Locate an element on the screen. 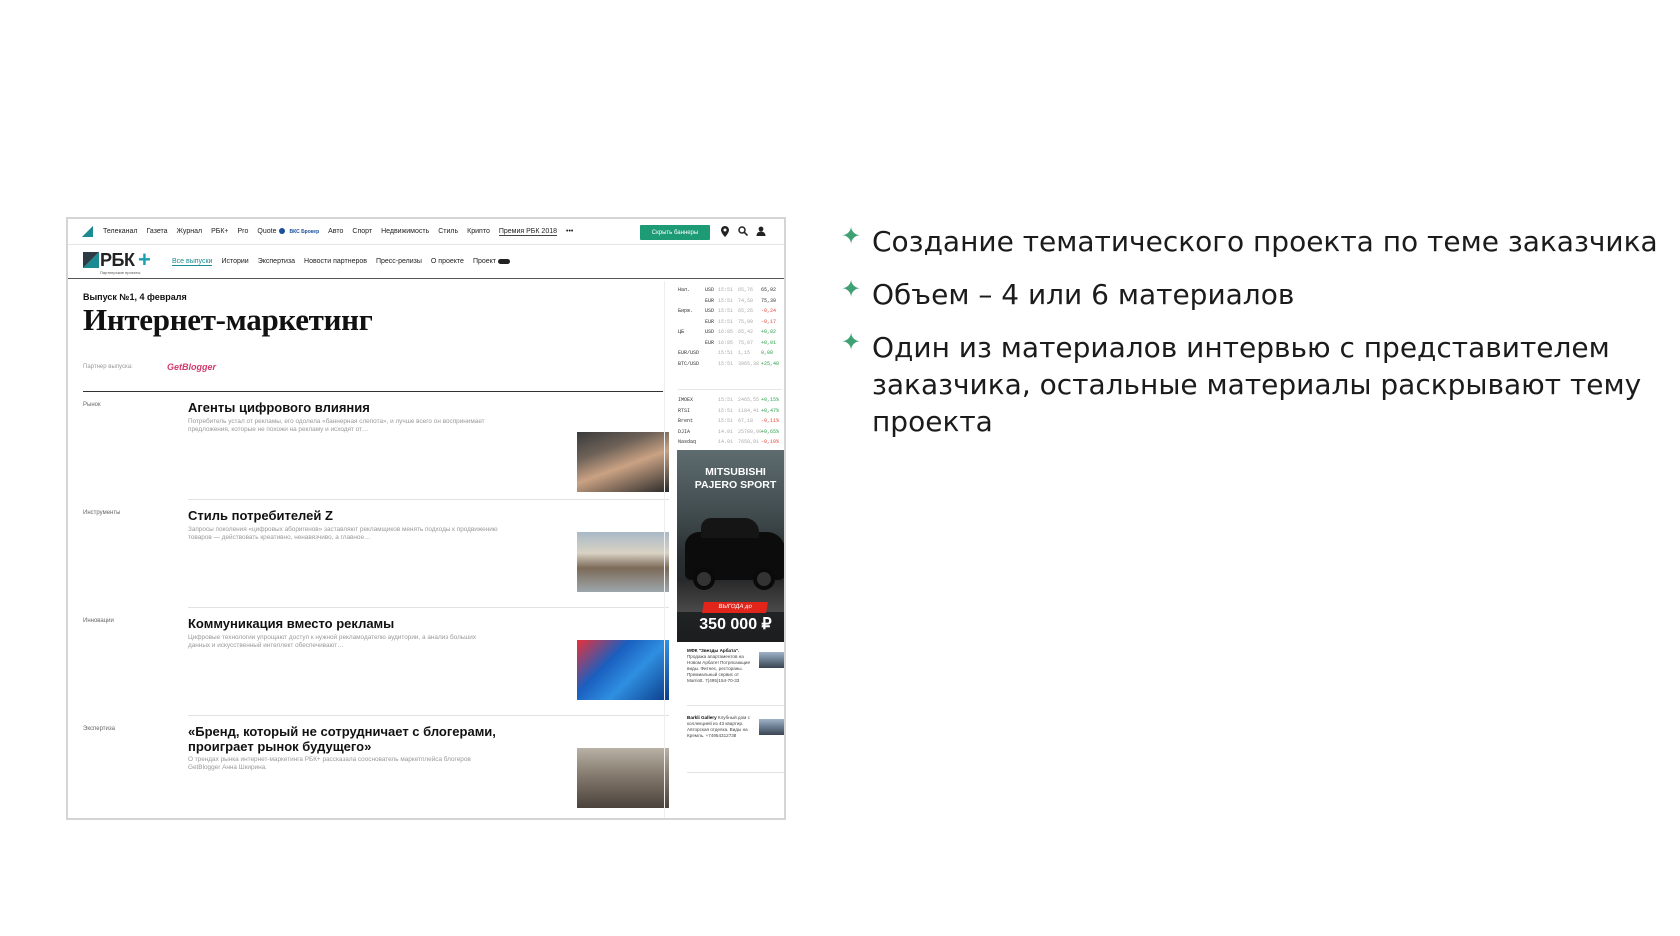 Image resolution: width=1680 pixels, height=936 pixels. nav-item: Спорт is located at coordinates (362, 231).